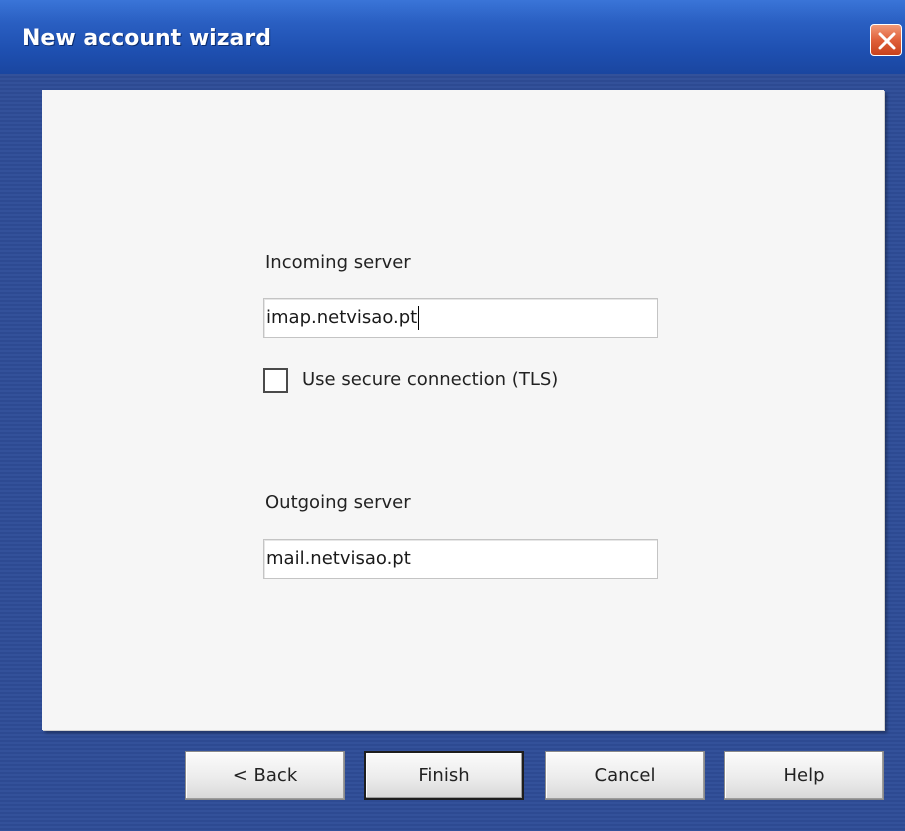  I want to click on finish-button: Finish, so click(444, 775).